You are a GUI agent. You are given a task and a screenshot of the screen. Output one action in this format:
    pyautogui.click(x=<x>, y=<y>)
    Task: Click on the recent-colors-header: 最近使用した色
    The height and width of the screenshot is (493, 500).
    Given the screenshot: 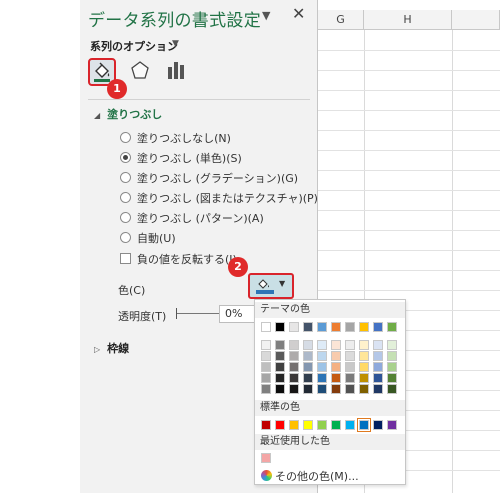 What is the action you would take?
    pyautogui.click(x=330, y=442)
    